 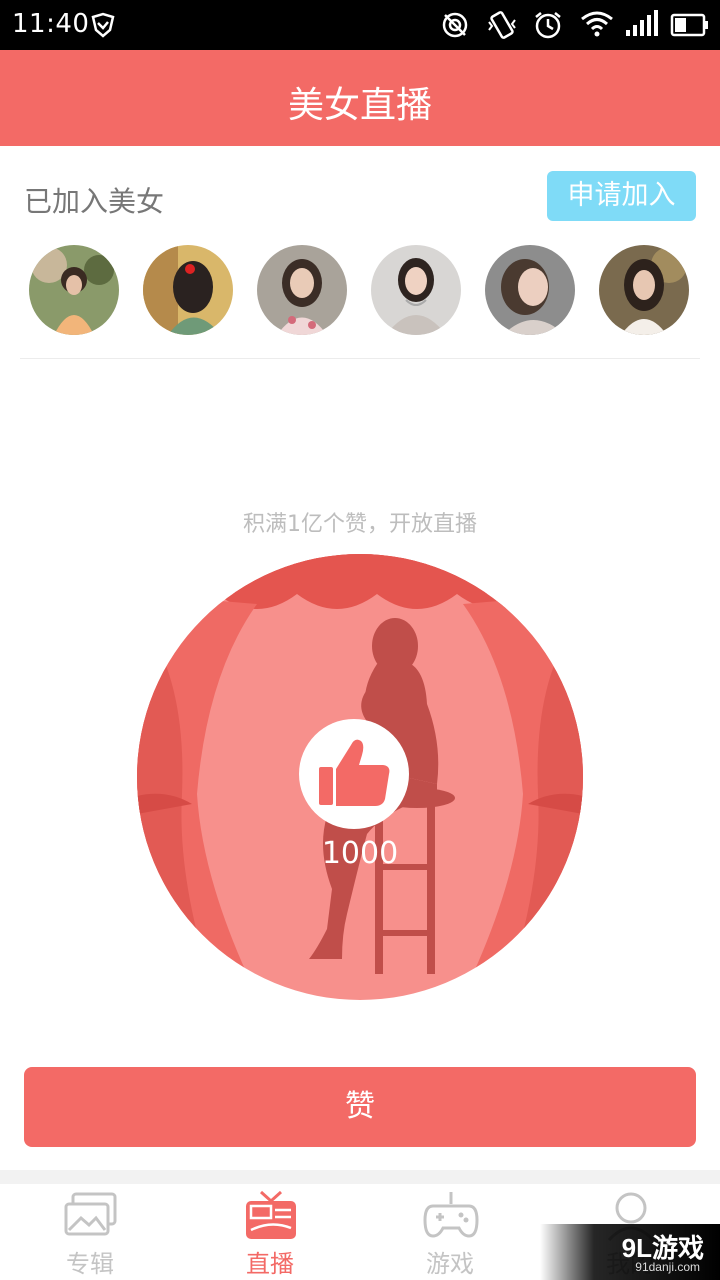 I want to click on wifi-icon, so click(x=597, y=24).